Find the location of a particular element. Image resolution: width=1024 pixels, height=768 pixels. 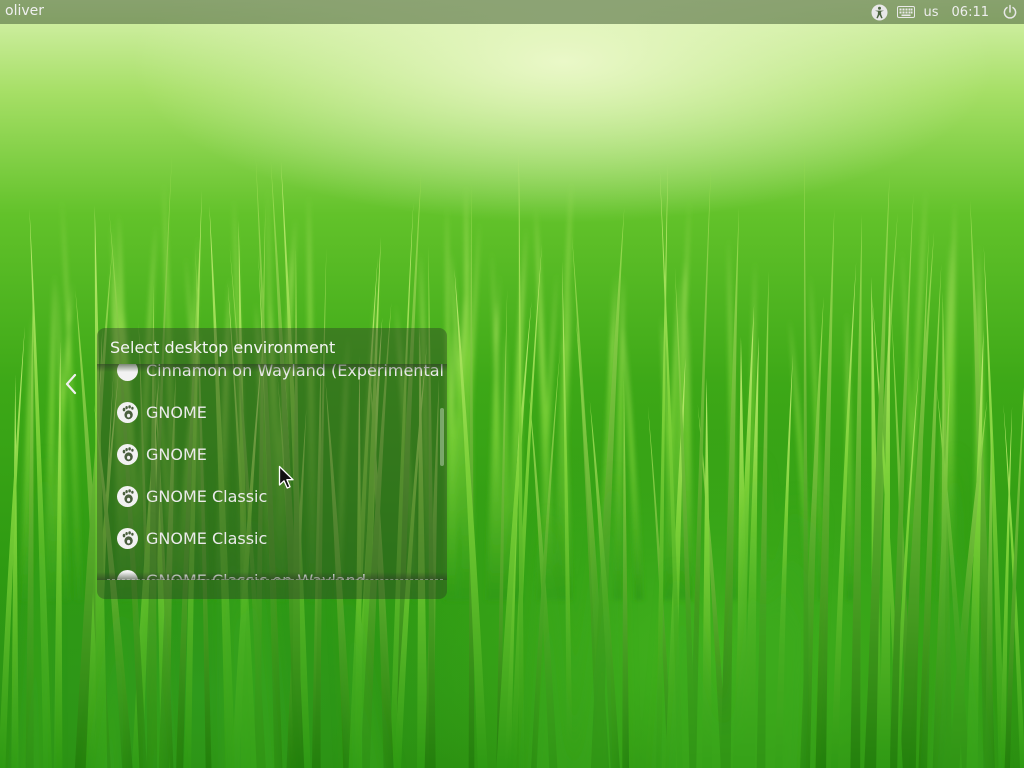

session-item: Cinnamon on Wayland (Experimental) is located at coordinates (270, 377).